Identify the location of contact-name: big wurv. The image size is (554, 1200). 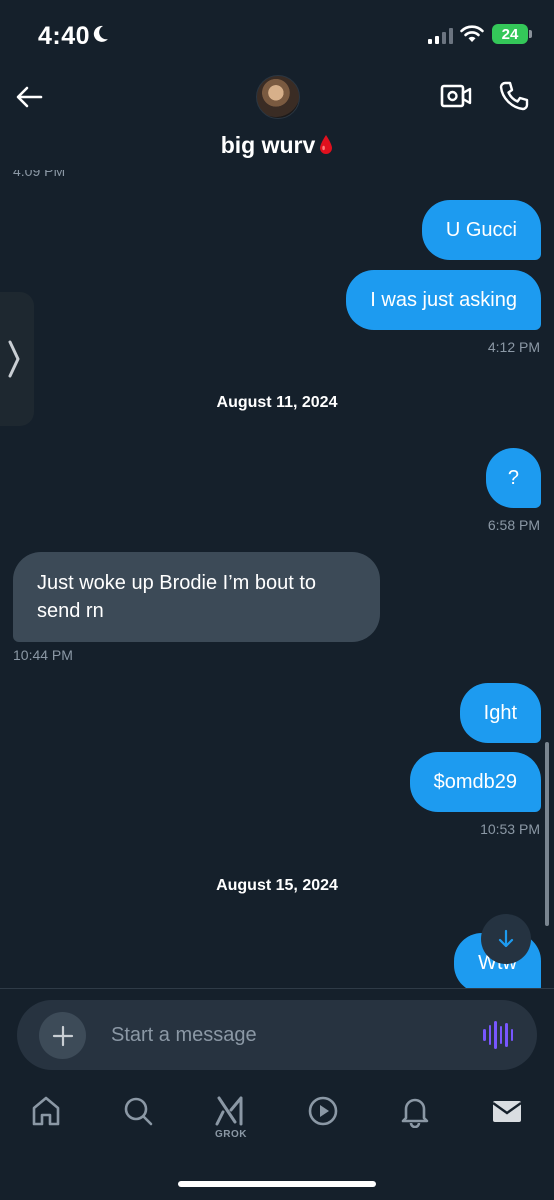
(277, 147).